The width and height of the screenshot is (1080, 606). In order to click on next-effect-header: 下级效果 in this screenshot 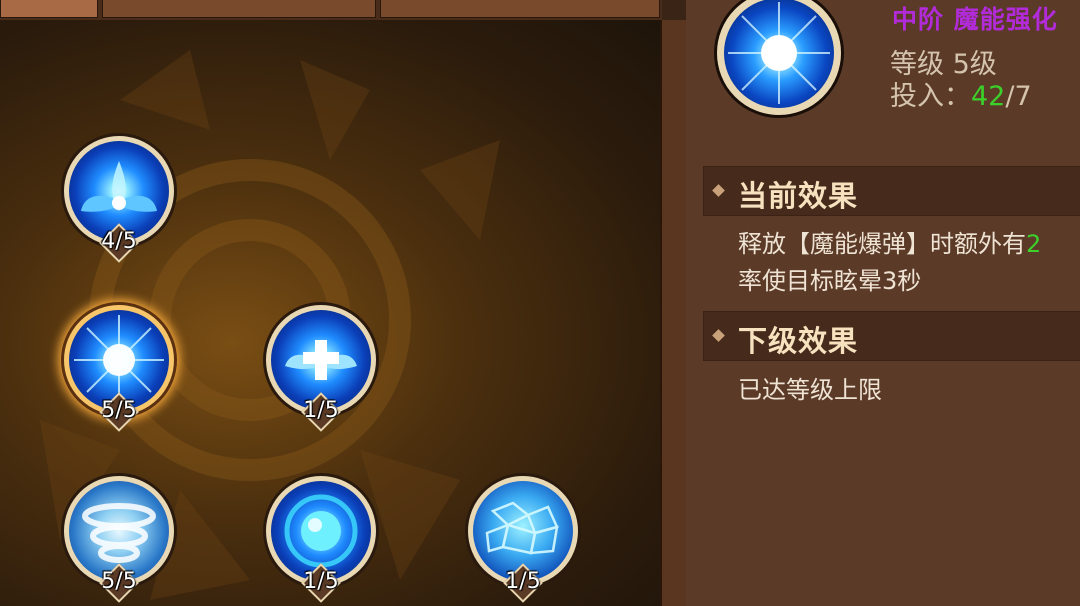, I will do `click(891, 336)`.